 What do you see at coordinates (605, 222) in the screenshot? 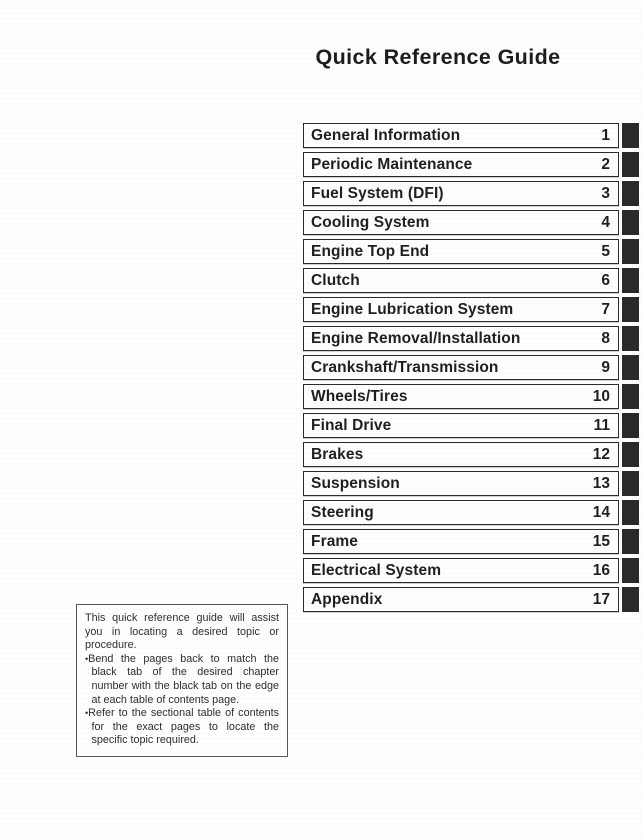
I see `chapter-number: 4` at bounding box center [605, 222].